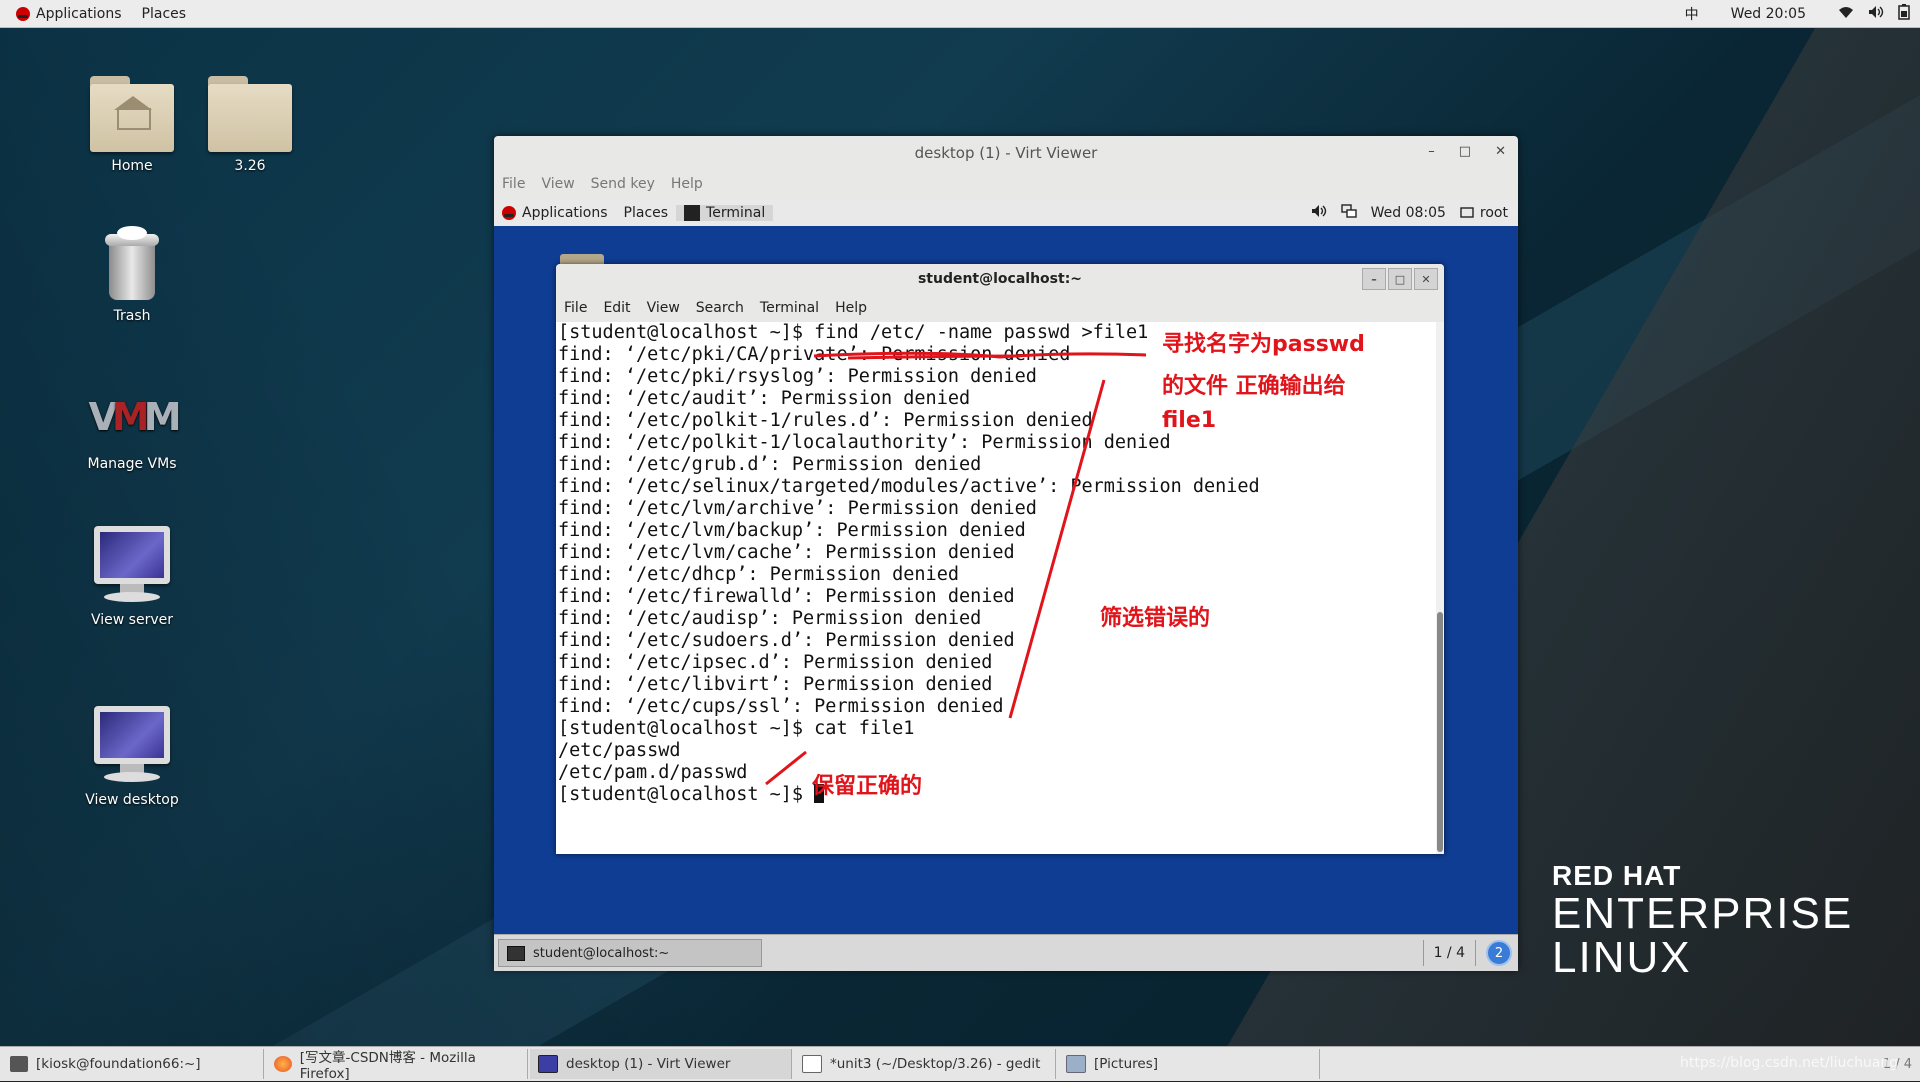 This screenshot has width=1920, height=1082. I want to click on notification-badge: 2, so click(1499, 953).